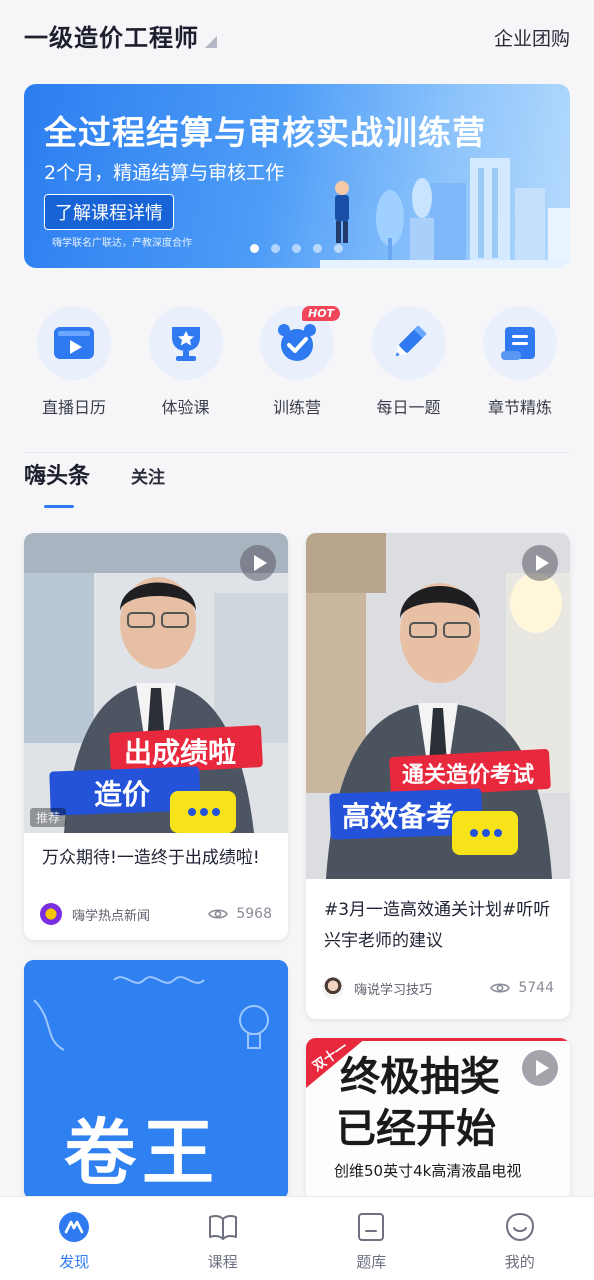 The width and height of the screenshot is (594, 1280). Describe the element at coordinates (519, 407) in the screenshot. I see `quick-entry-label: 章节精炼` at that location.